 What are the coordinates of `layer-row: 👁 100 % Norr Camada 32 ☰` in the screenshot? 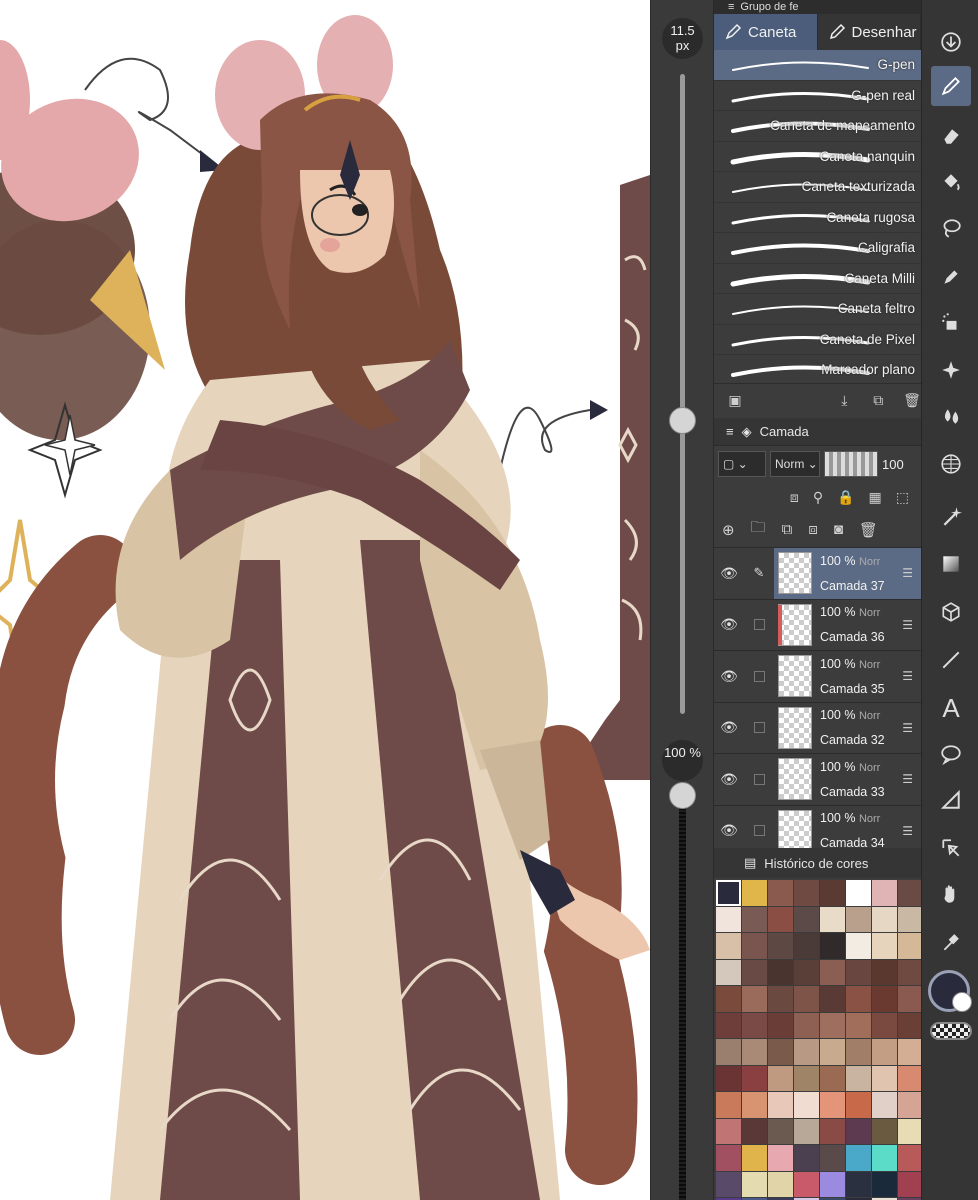 It's located at (817, 728).